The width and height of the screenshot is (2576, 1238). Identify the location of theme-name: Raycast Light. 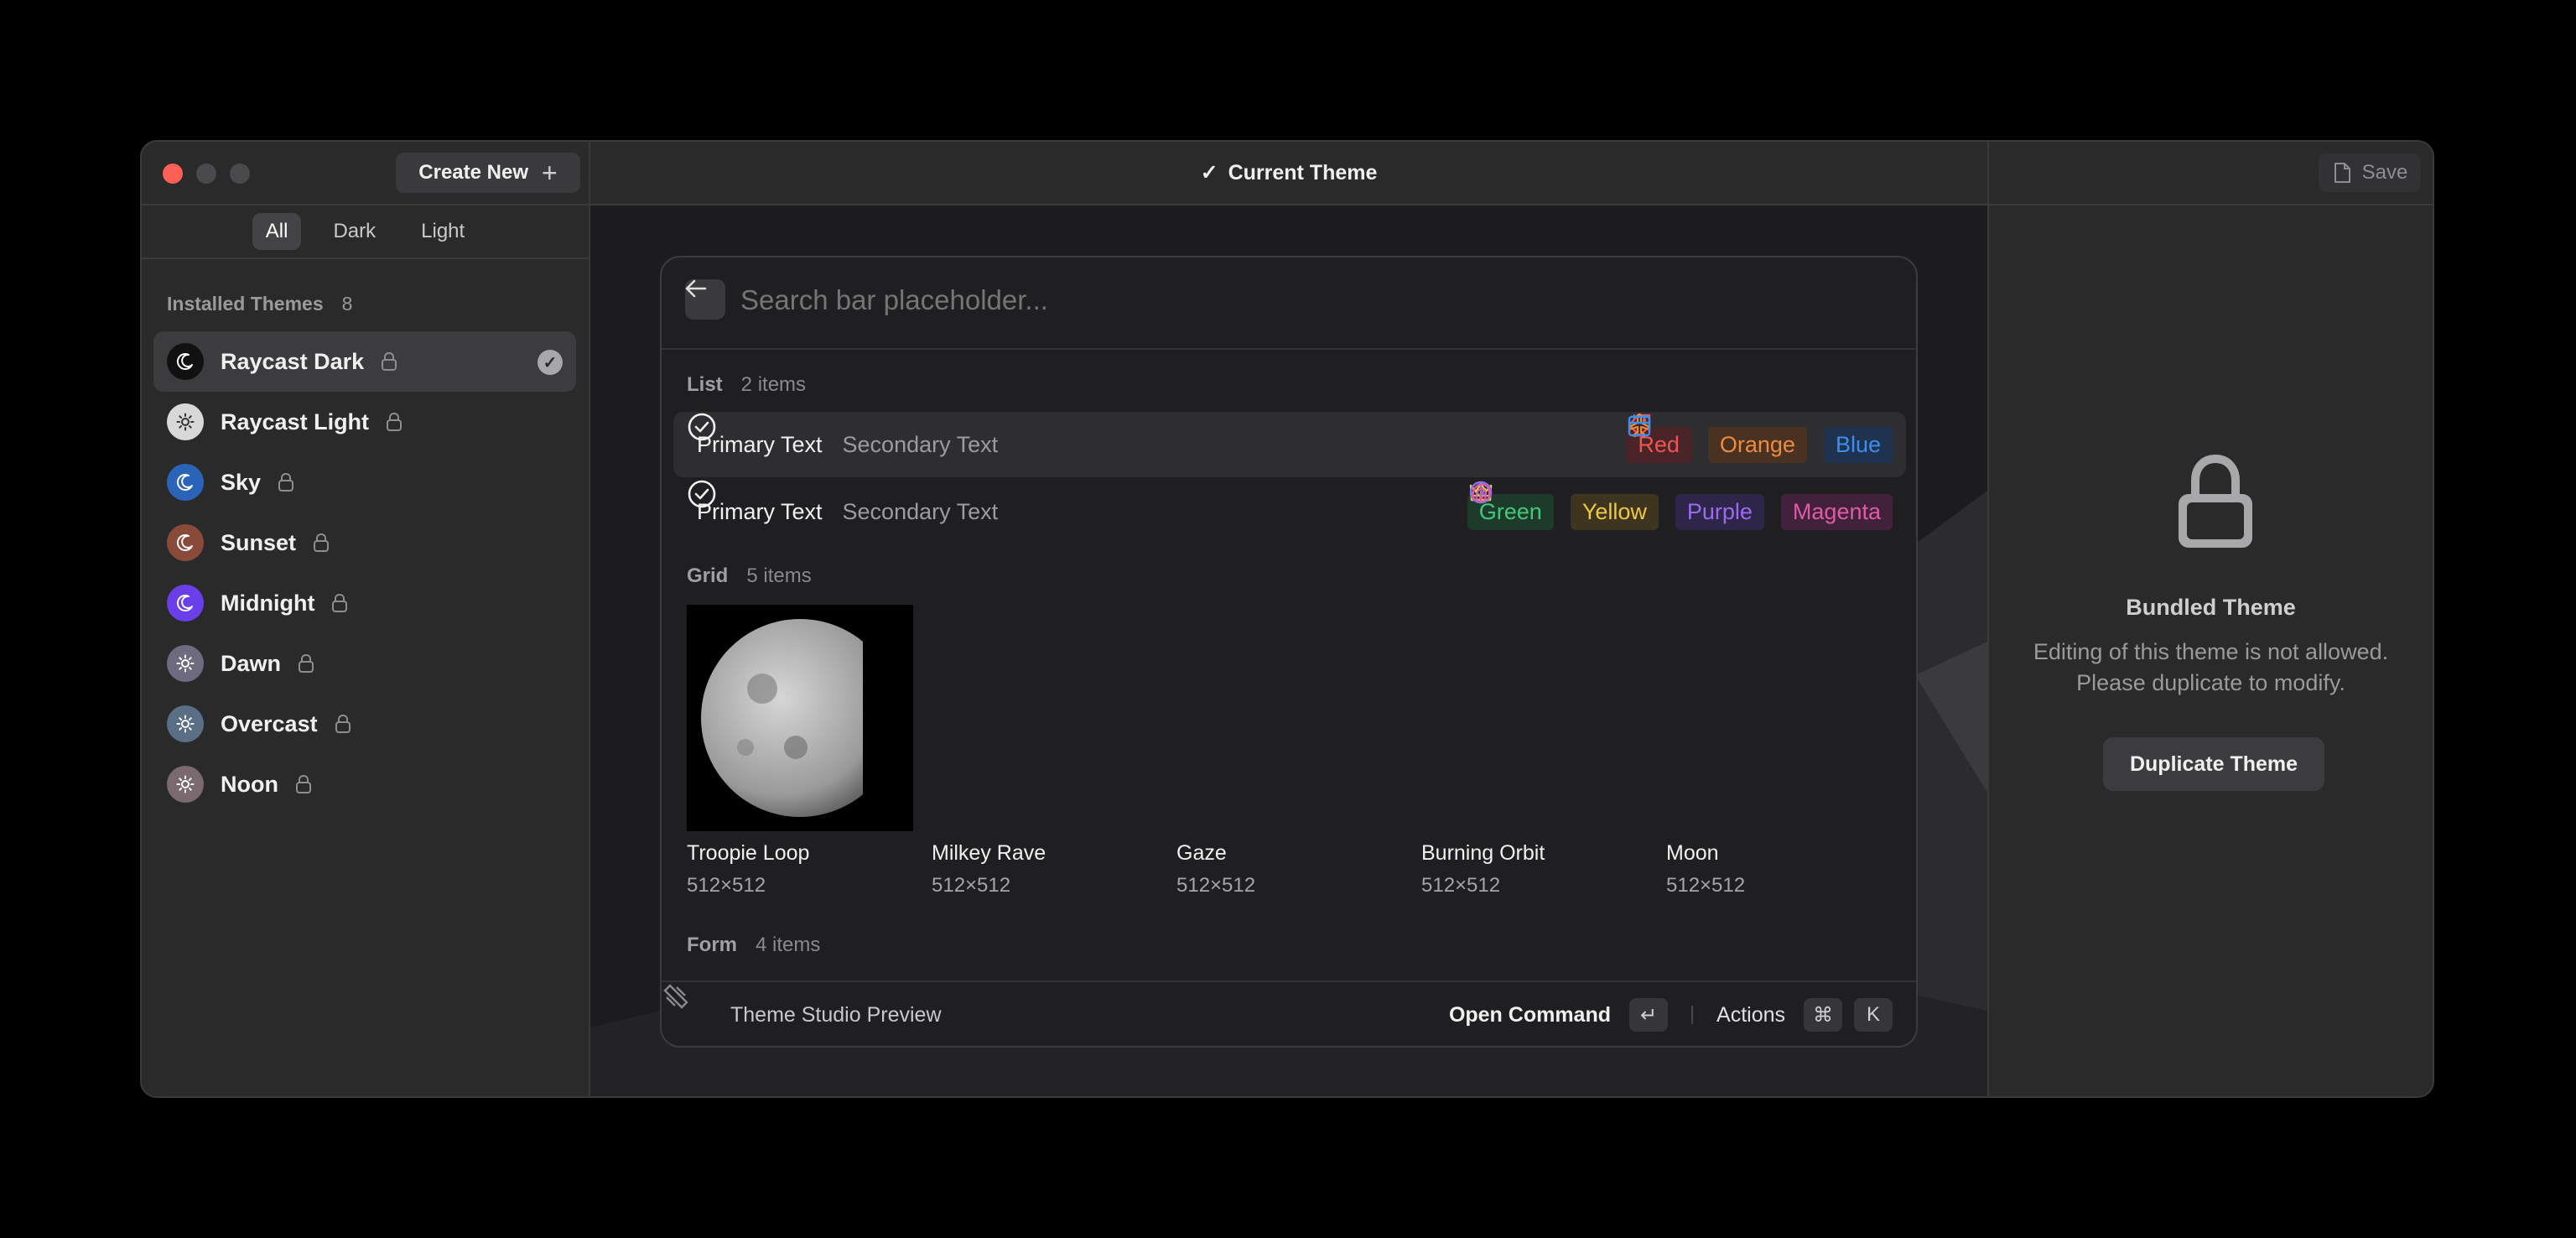
(295, 421).